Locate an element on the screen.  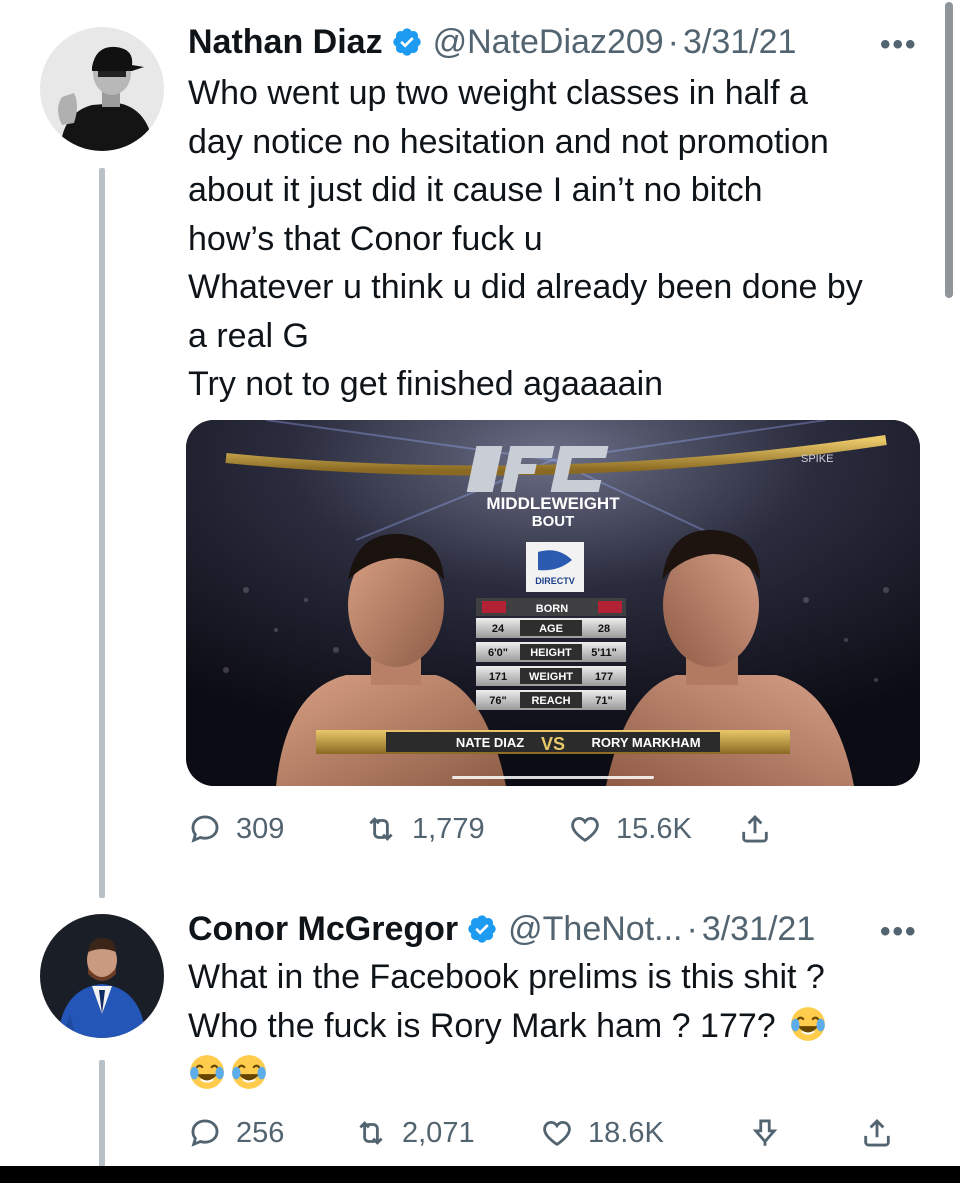
stat-left: 24 is located at coordinates (498, 629).